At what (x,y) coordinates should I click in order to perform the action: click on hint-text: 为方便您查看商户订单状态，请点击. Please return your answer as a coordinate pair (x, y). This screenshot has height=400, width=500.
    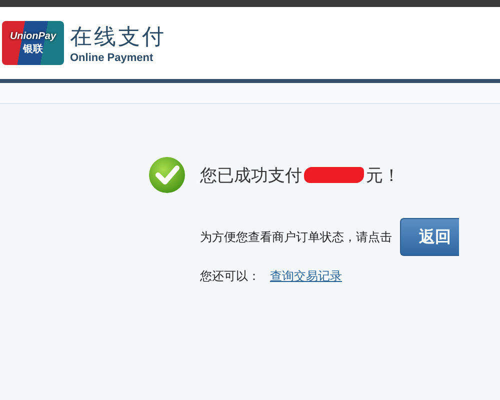
    Looking at the image, I should click on (296, 237).